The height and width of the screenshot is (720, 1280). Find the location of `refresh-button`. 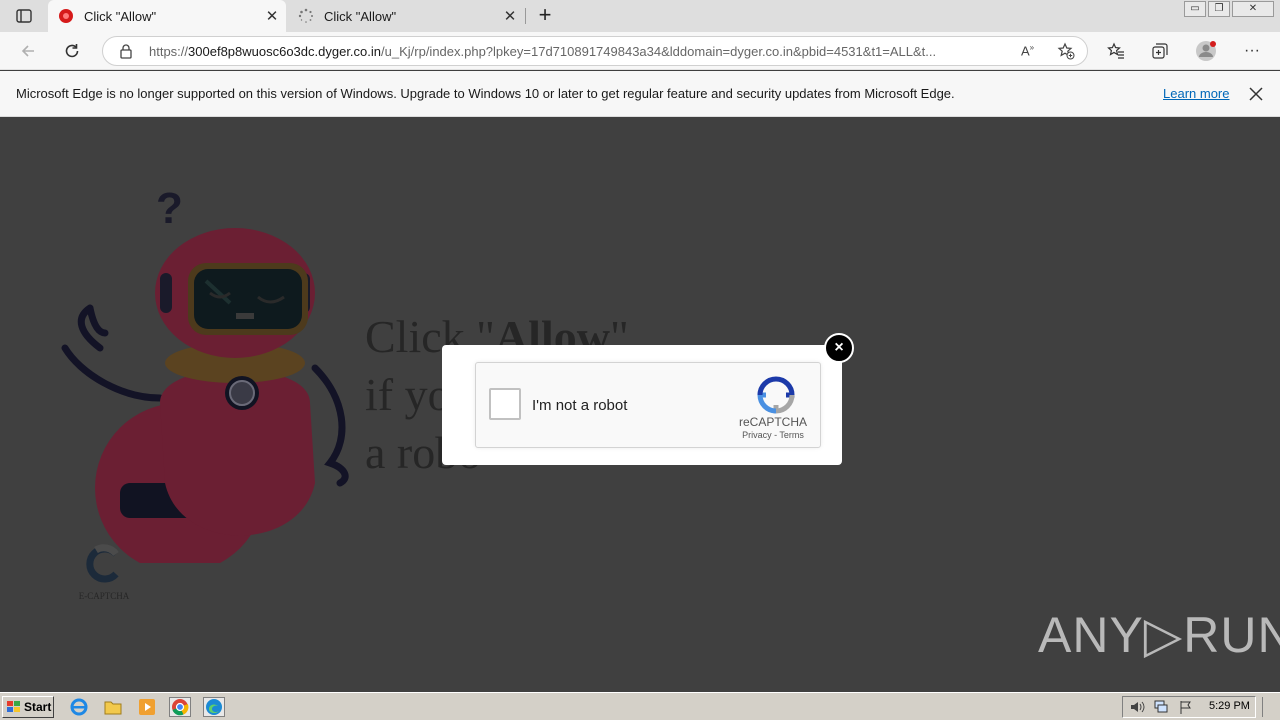

refresh-button is located at coordinates (72, 51).